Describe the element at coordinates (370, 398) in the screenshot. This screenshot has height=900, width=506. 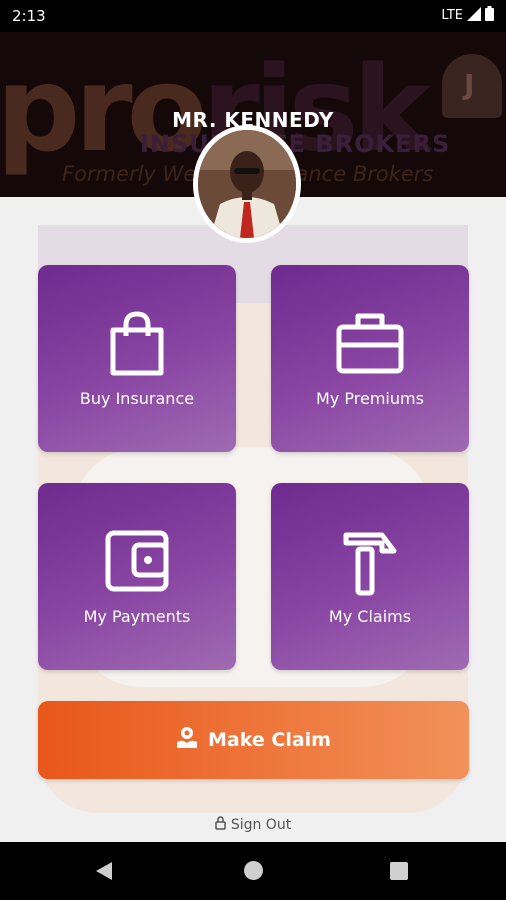
I see `tile-label: My Premiums` at that location.